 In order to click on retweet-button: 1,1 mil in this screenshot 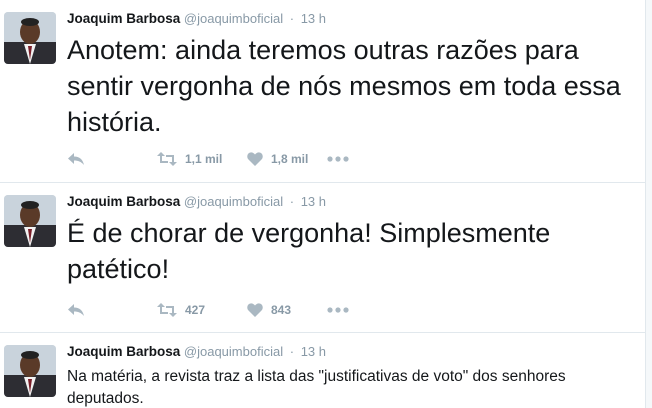, I will do `click(202, 159)`.